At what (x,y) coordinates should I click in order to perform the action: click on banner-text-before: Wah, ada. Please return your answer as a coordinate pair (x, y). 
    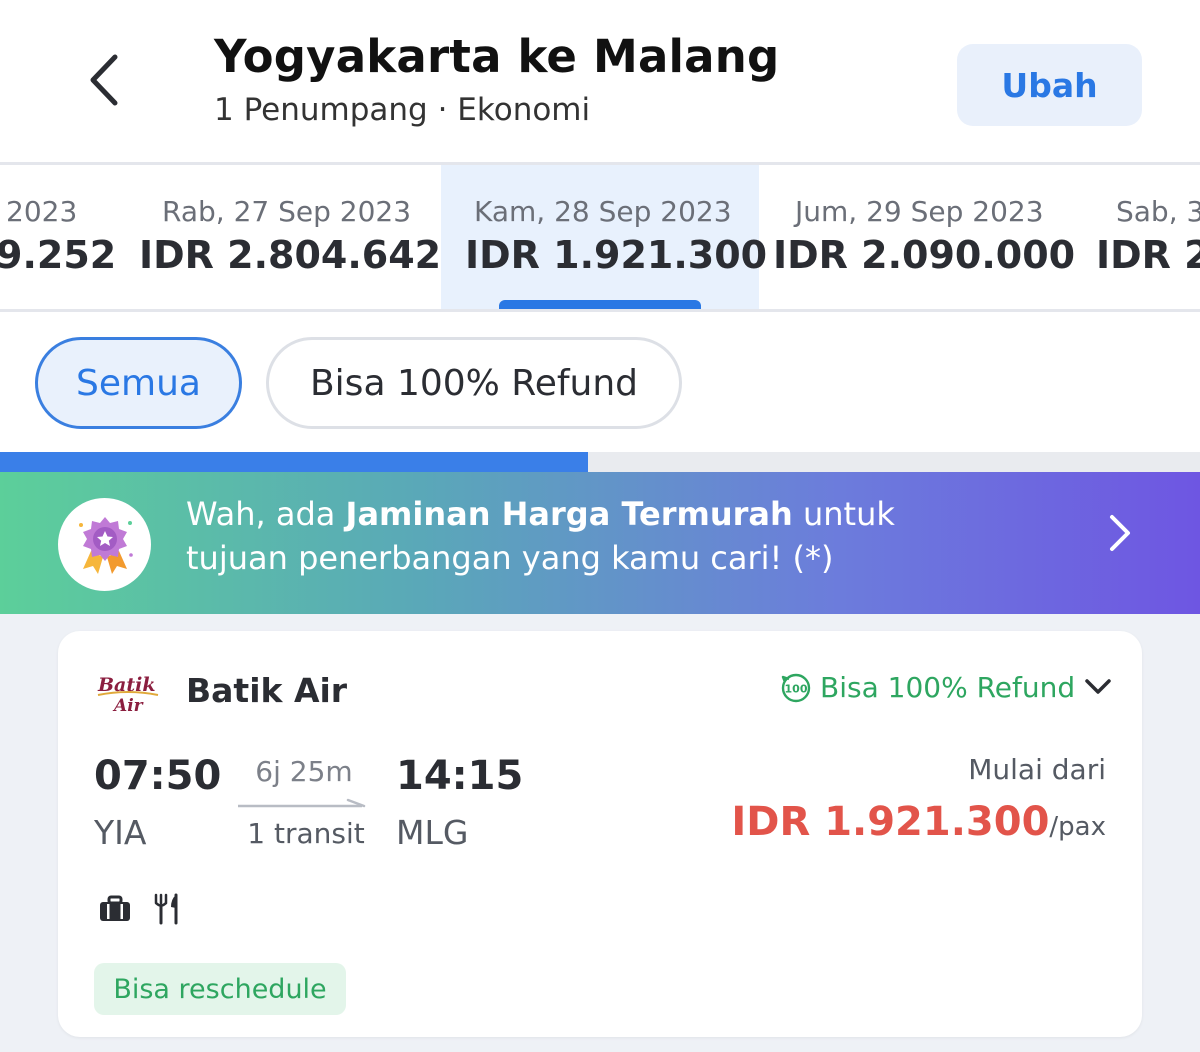
    Looking at the image, I should click on (266, 514).